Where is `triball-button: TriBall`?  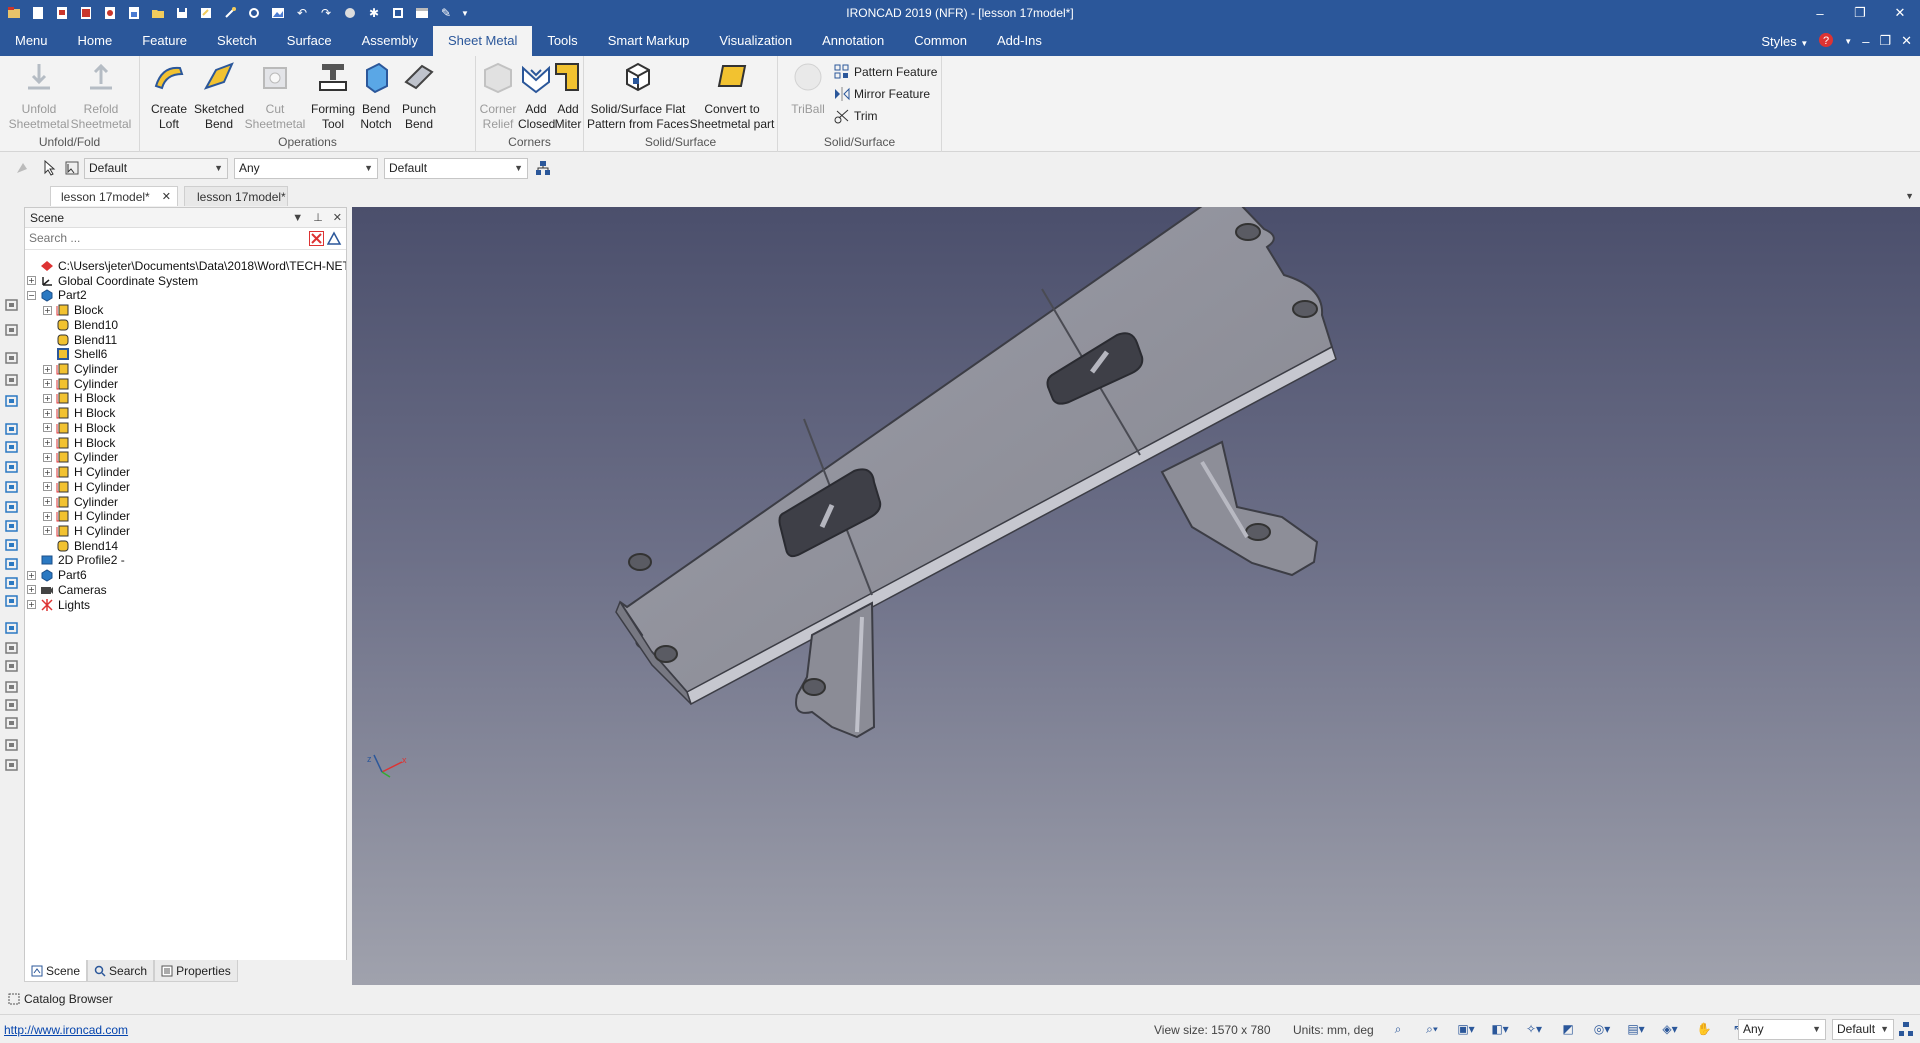
triball-button: TriBall is located at coordinates (808, 88).